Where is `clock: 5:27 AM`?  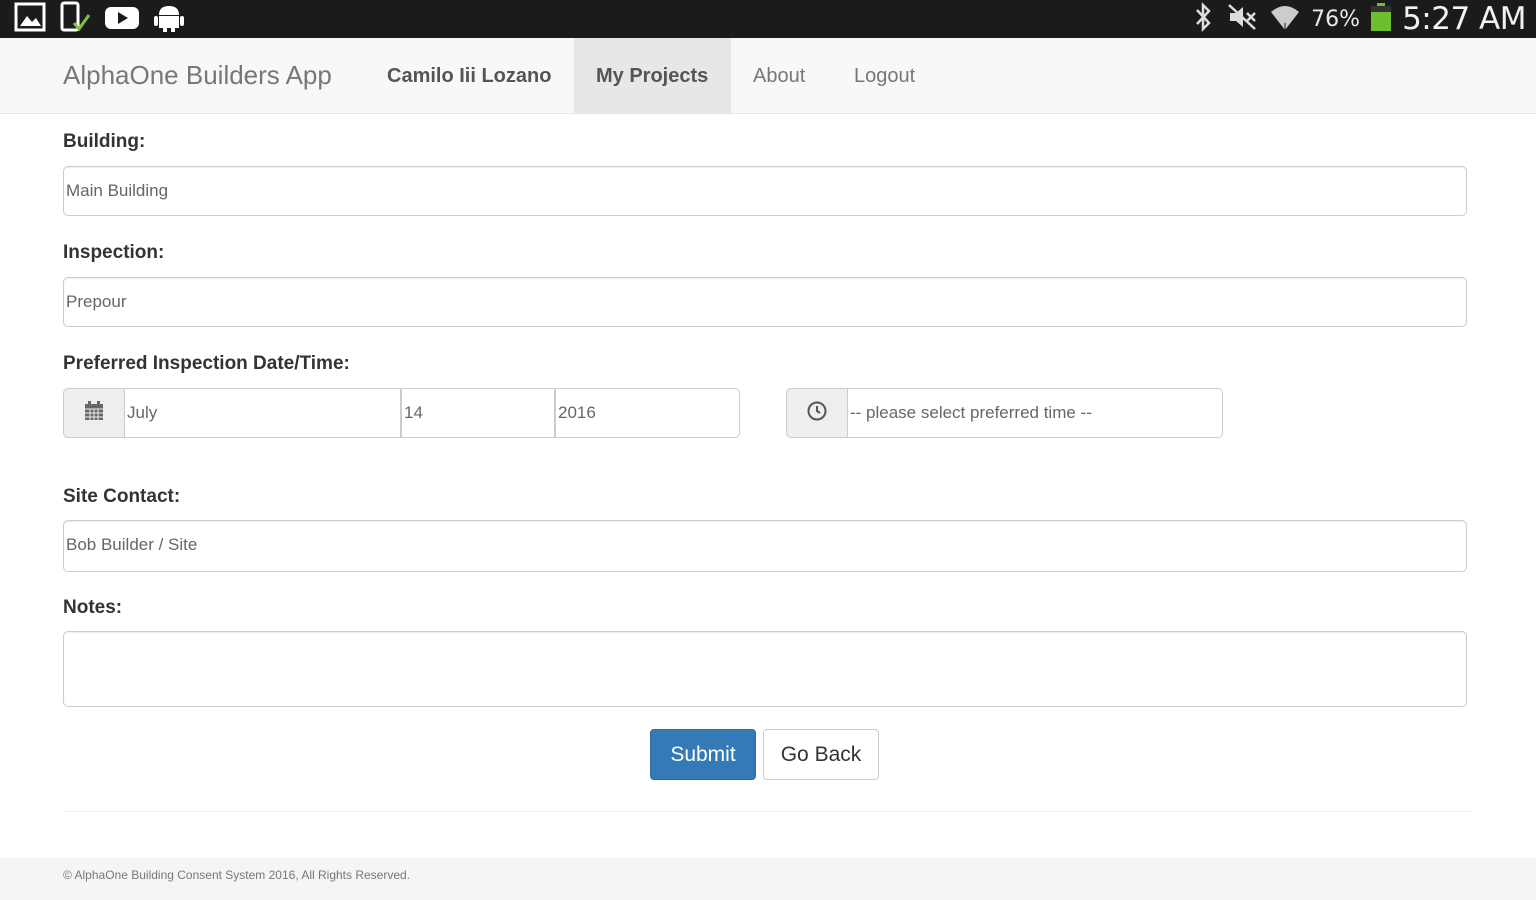 clock: 5:27 AM is located at coordinates (1464, 19).